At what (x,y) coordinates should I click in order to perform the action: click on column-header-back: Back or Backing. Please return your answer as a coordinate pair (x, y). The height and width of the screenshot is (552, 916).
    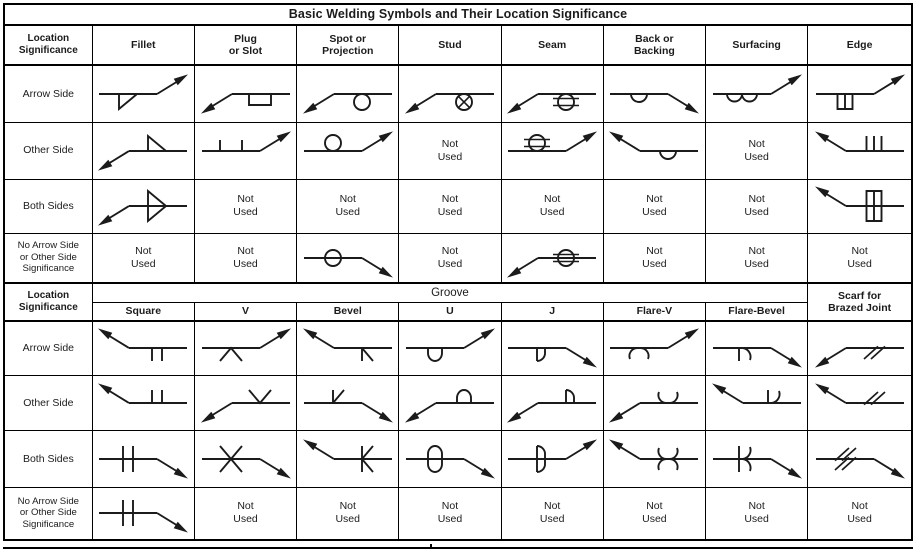
    Looking at the image, I should click on (654, 45).